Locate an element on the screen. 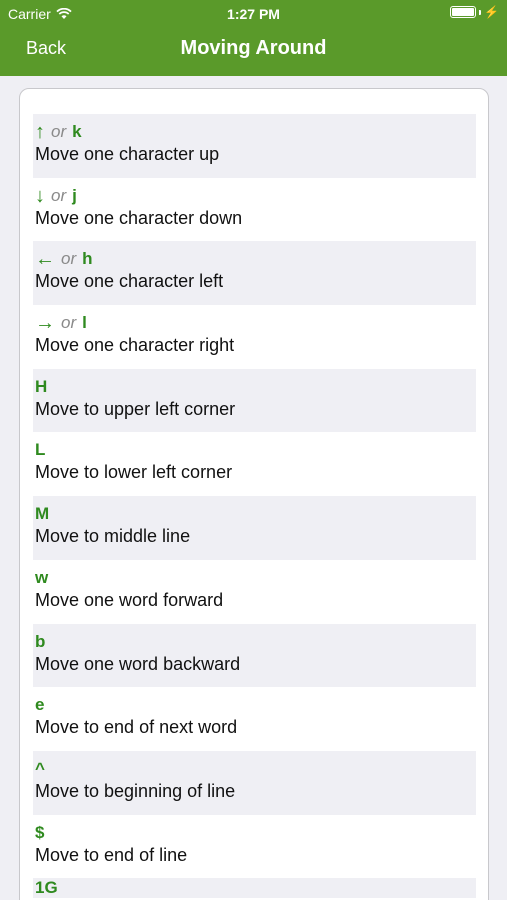 This screenshot has width=507, height=900. list-item: → or l Move one character right is located at coordinates (254, 337).